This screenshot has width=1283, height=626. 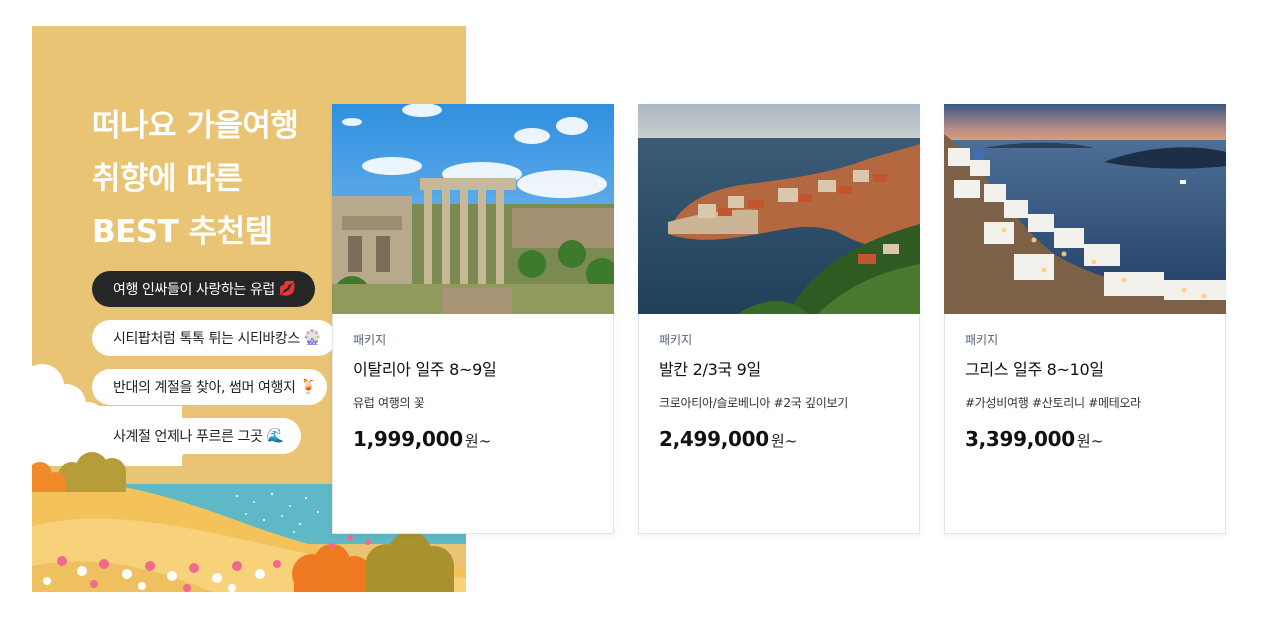 I want to click on promo-title-line: 취향에 따른, so click(x=167, y=179).